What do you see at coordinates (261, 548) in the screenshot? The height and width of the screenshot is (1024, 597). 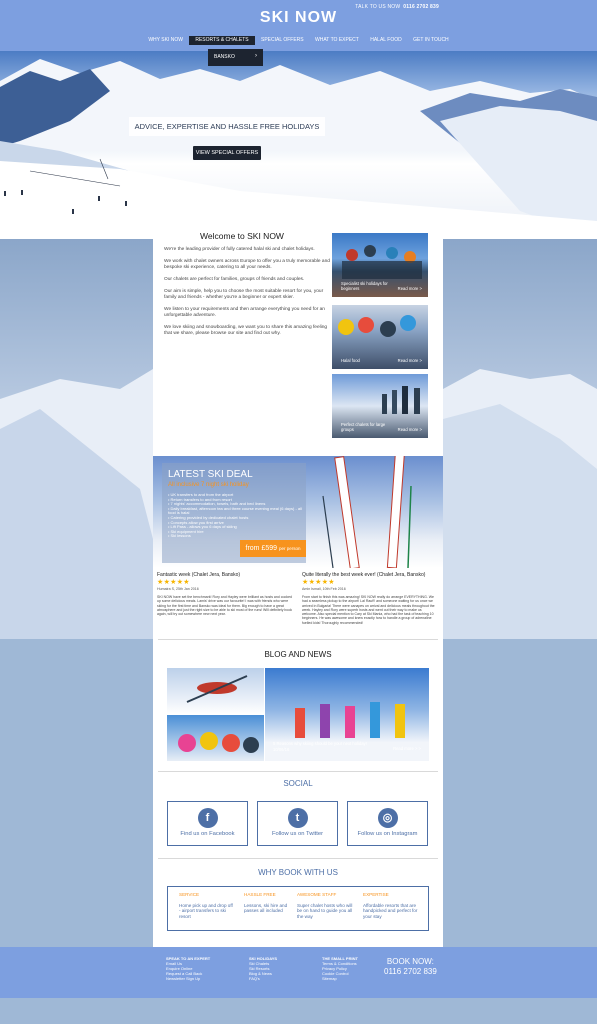 I see `deal-price: from £599` at bounding box center [261, 548].